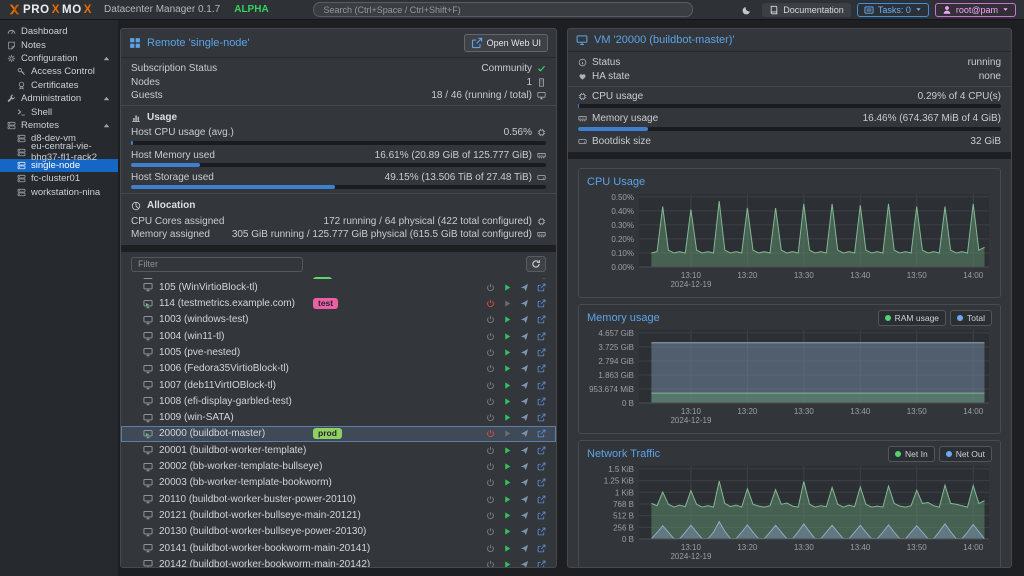 The image size is (1024, 576). Describe the element at coordinates (965, 453) in the screenshot. I see `legend-button: Net Out` at that location.